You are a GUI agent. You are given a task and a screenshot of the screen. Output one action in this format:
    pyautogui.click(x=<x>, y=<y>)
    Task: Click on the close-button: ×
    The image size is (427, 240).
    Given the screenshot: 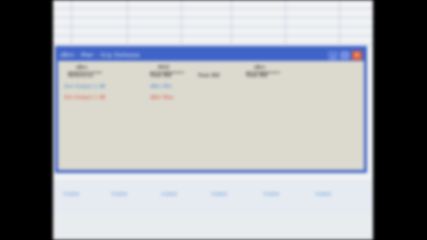 What is the action you would take?
    pyautogui.click(x=357, y=55)
    